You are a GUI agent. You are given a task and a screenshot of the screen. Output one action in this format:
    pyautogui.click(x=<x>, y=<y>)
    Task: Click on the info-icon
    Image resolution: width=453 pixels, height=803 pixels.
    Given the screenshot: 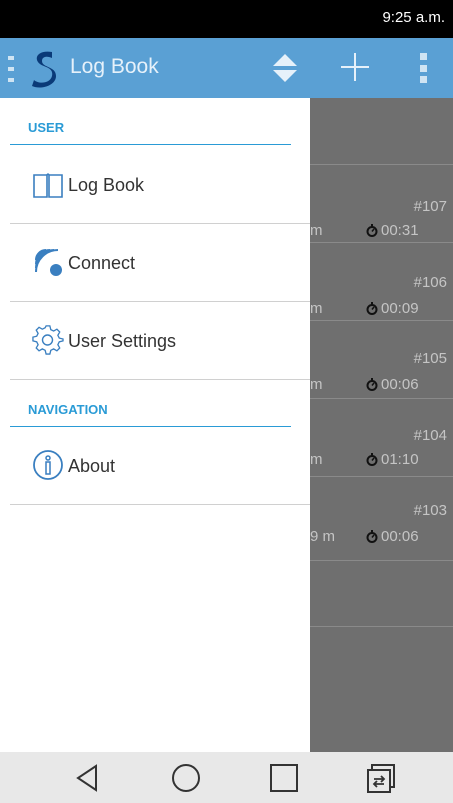 What is the action you would take?
    pyautogui.click(x=48, y=465)
    